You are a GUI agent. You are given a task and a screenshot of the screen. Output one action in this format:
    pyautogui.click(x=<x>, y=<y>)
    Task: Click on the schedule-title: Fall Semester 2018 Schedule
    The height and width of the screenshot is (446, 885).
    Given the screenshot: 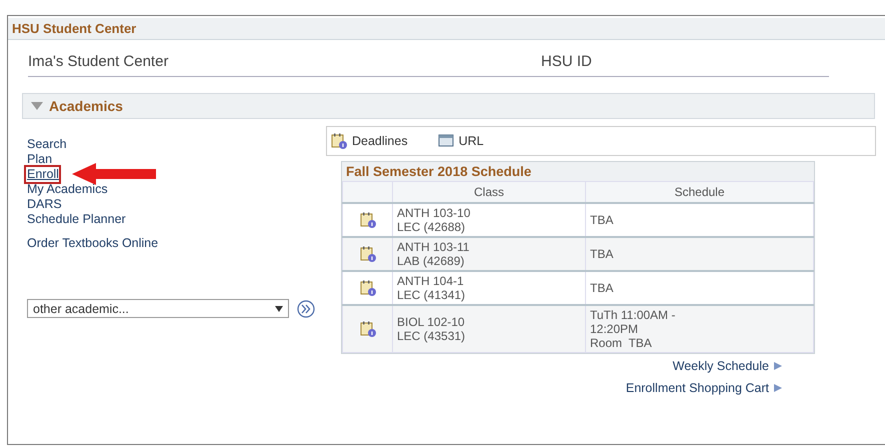 What is the action you would take?
    pyautogui.click(x=578, y=171)
    